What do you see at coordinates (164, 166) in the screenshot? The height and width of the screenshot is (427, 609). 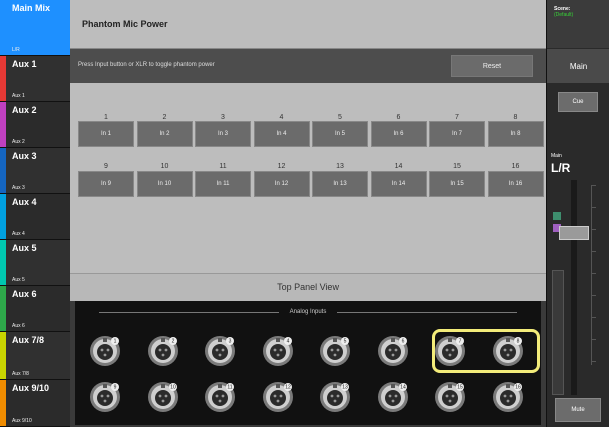 I see `input-number: 10` at bounding box center [164, 166].